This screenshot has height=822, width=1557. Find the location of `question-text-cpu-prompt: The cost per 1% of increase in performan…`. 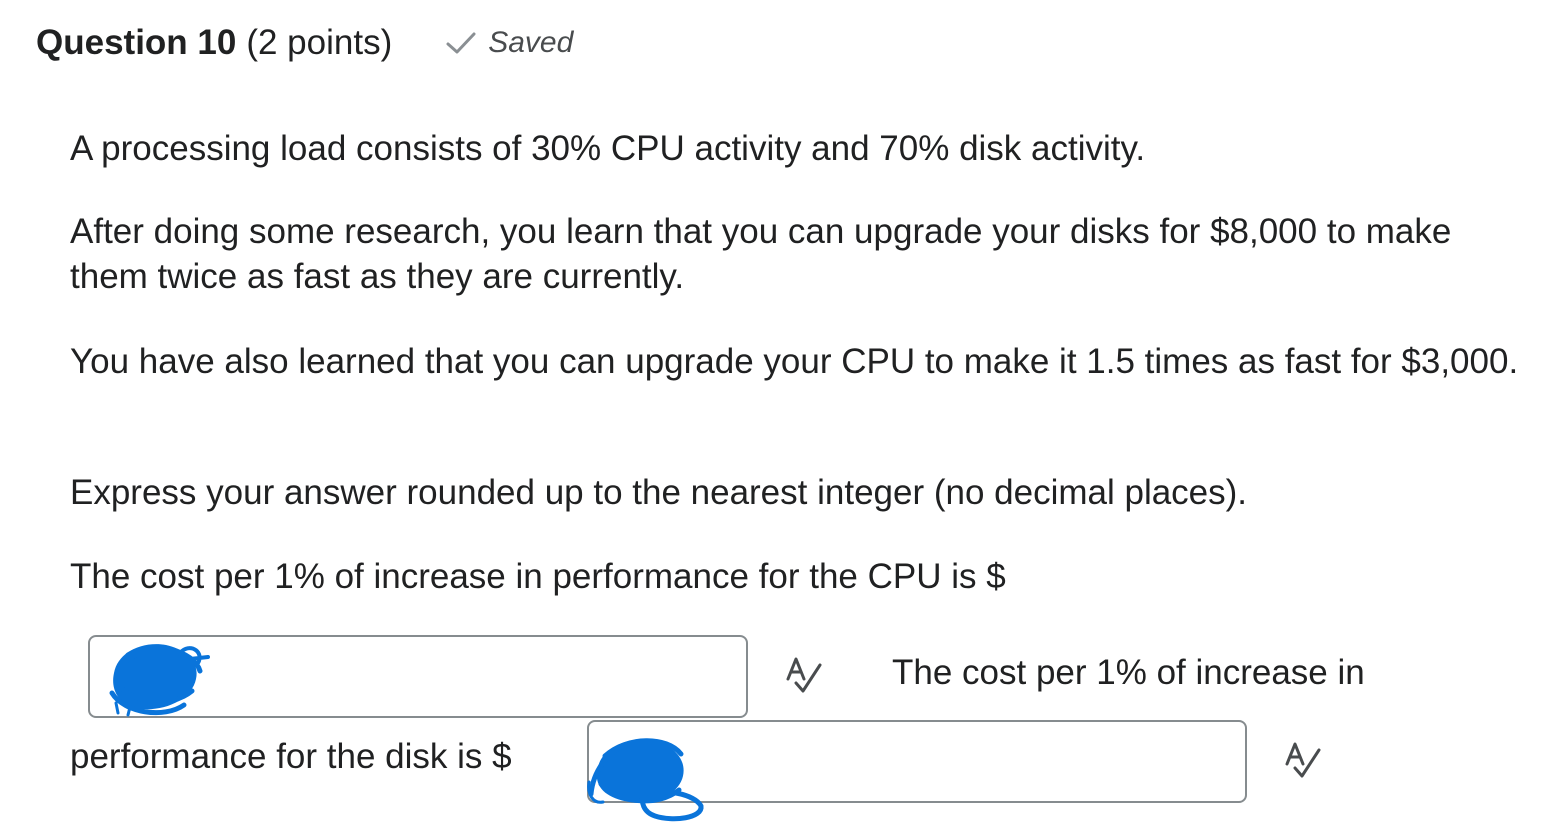

question-text-cpu-prompt: The cost per 1% of increase in performan… is located at coordinates (538, 576).